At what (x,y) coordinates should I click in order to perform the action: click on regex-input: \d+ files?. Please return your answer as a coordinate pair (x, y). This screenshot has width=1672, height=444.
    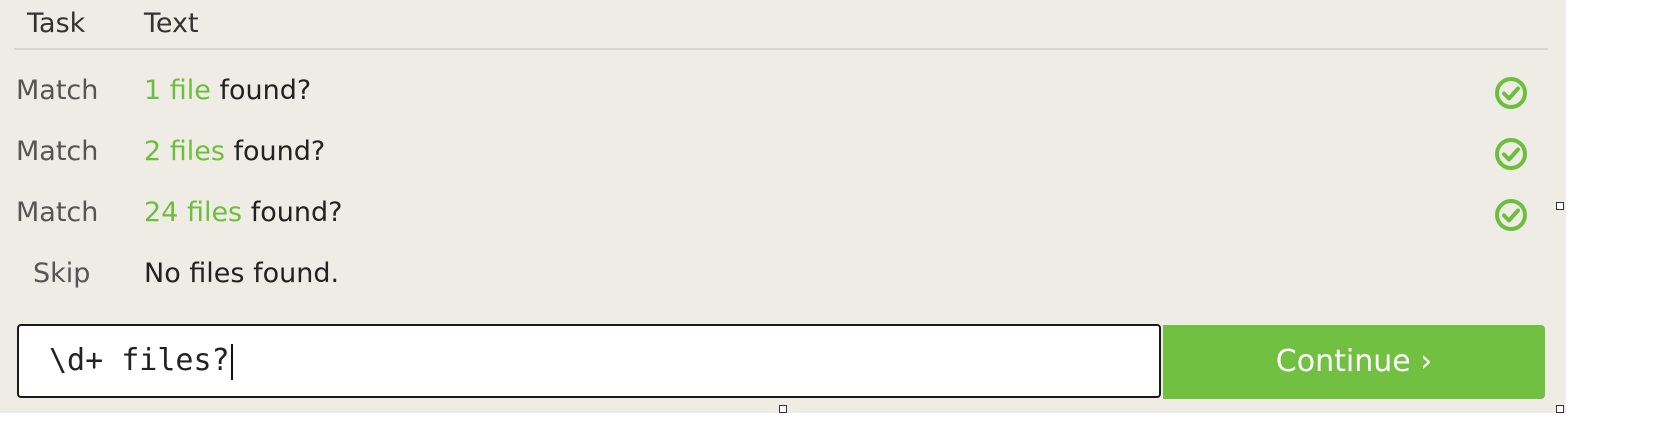
    Looking at the image, I should click on (589, 361).